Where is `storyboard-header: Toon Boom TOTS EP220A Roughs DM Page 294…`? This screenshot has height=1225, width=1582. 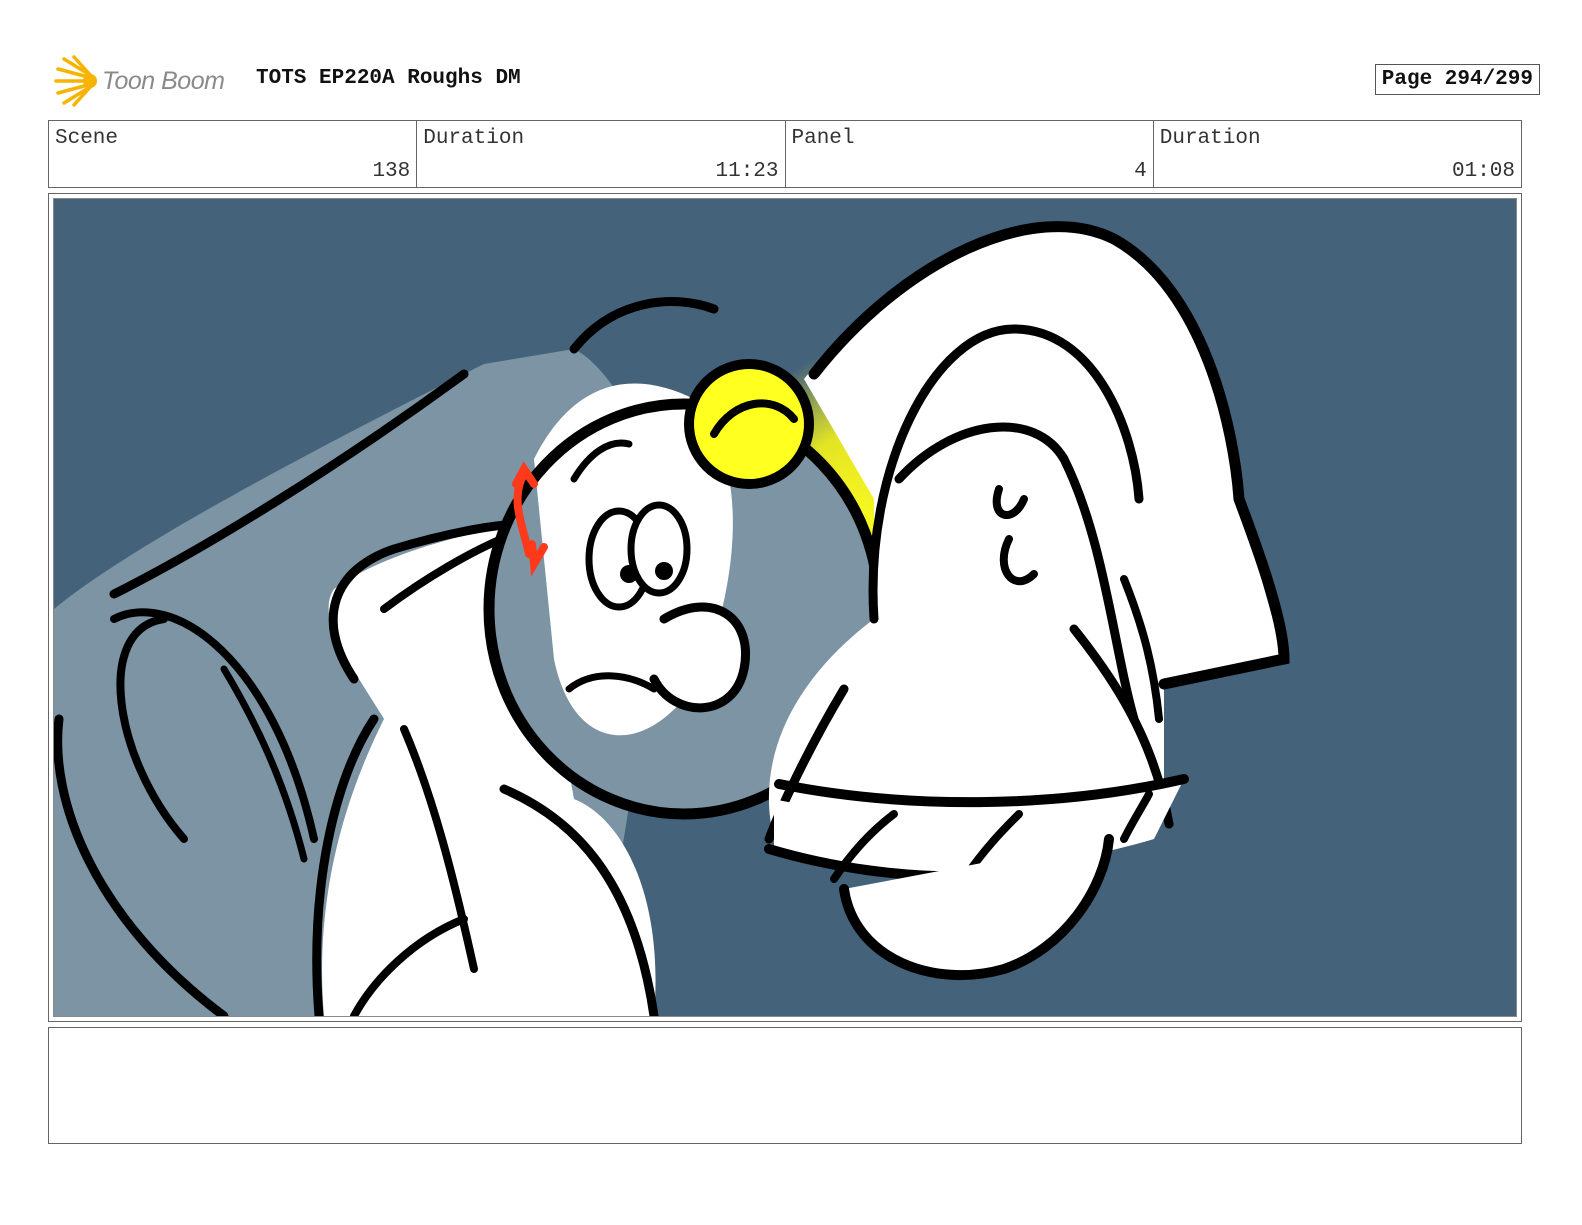
storyboard-header: Toon Boom TOTS EP220A Roughs DM Page 294… is located at coordinates (795, 81).